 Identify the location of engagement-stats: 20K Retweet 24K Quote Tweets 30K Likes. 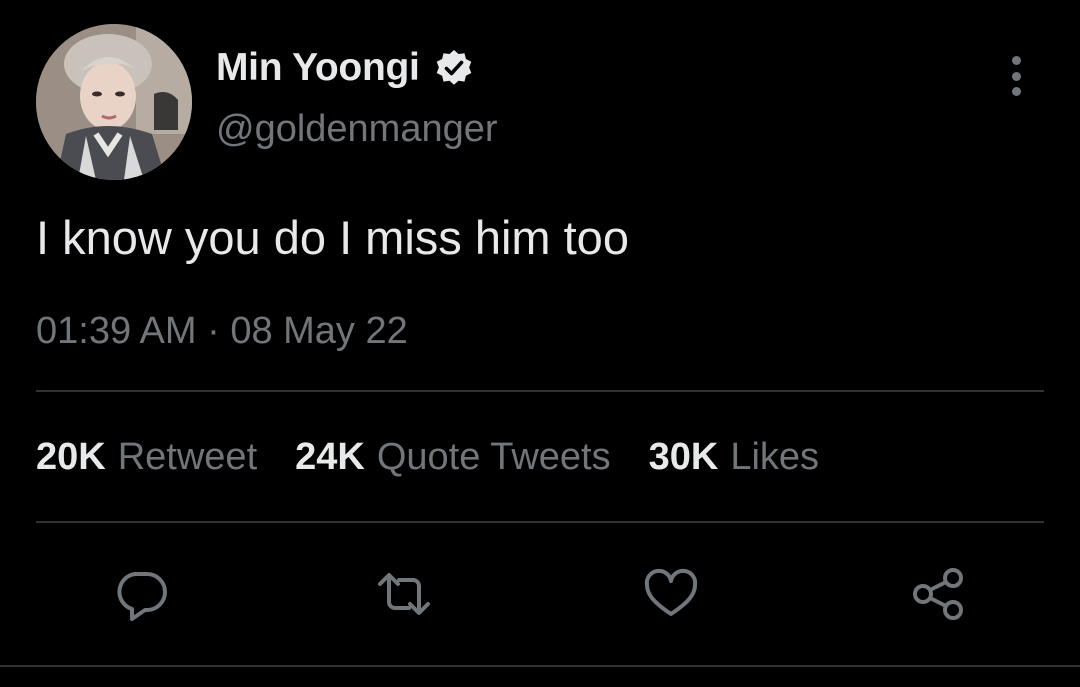
(427, 457).